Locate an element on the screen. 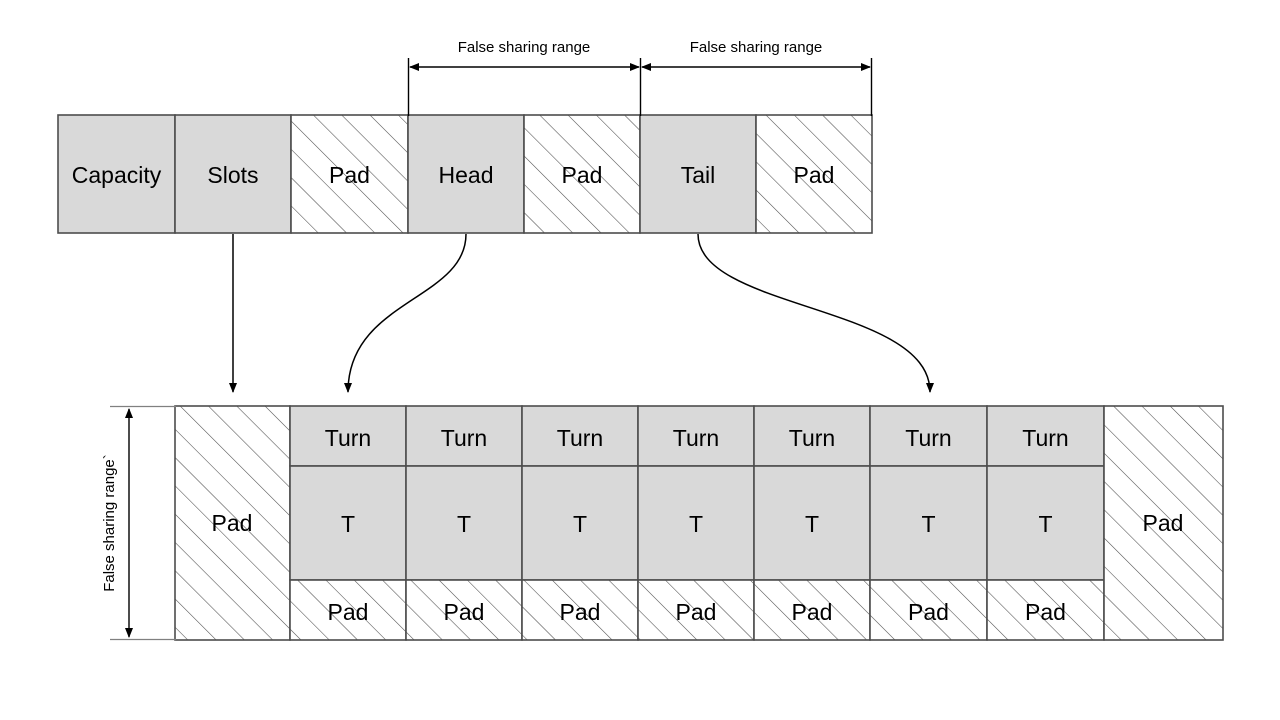 This screenshot has height=720, width=1280. bottom-right-pad: Pad is located at coordinates (1163, 523).